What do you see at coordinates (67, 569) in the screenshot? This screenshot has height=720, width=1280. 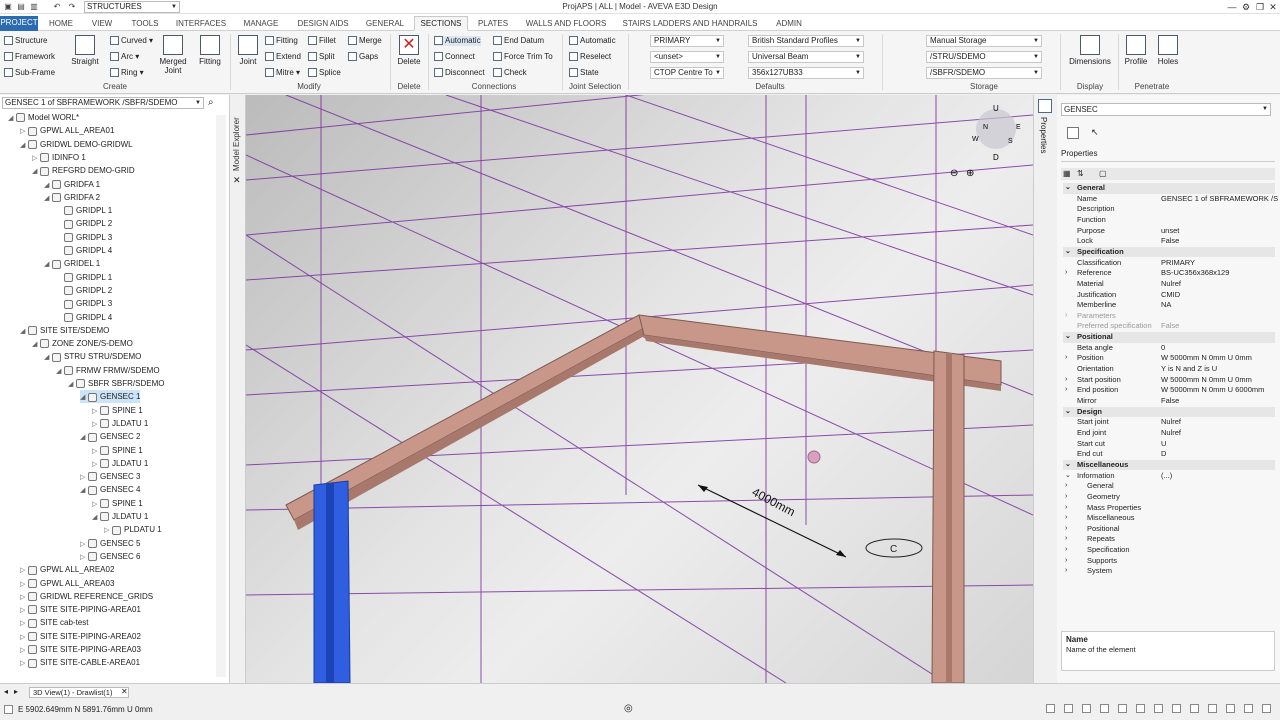 I see `tree-item: ▷ GPWL ALL_AREA02` at bounding box center [67, 569].